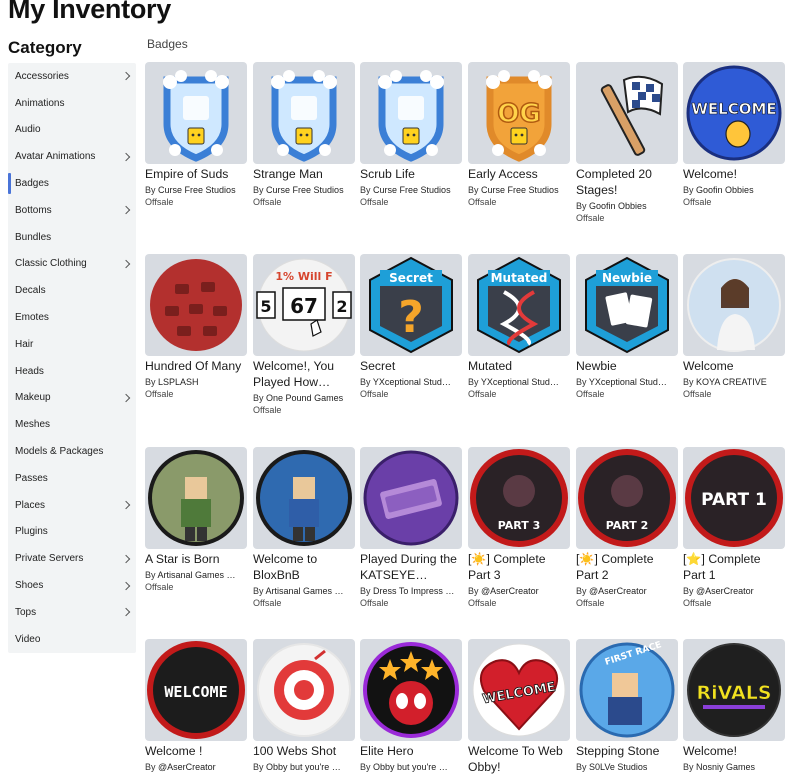 This screenshot has height=775, width=800. Describe the element at coordinates (72, 612) in the screenshot. I see `sidebar-item-tops: Tops` at that location.